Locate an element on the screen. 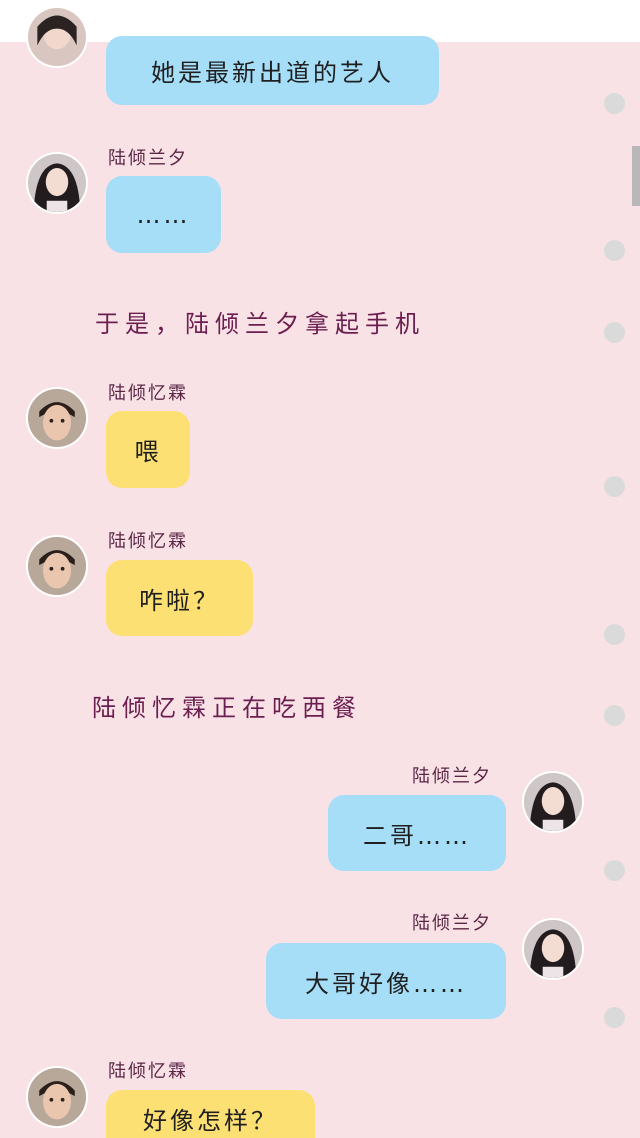 The height and width of the screenshot is (1138, 640). message-bubble: 喂 is located at coordinates (148, 449).